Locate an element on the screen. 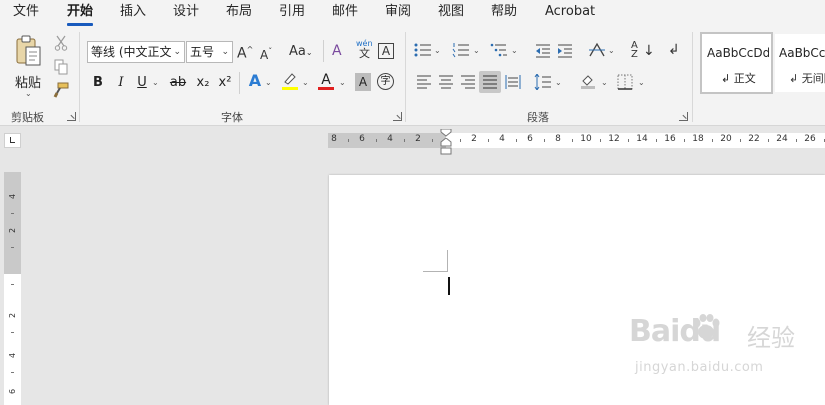  font-launcher-icon is located at coordinates (397, 116).